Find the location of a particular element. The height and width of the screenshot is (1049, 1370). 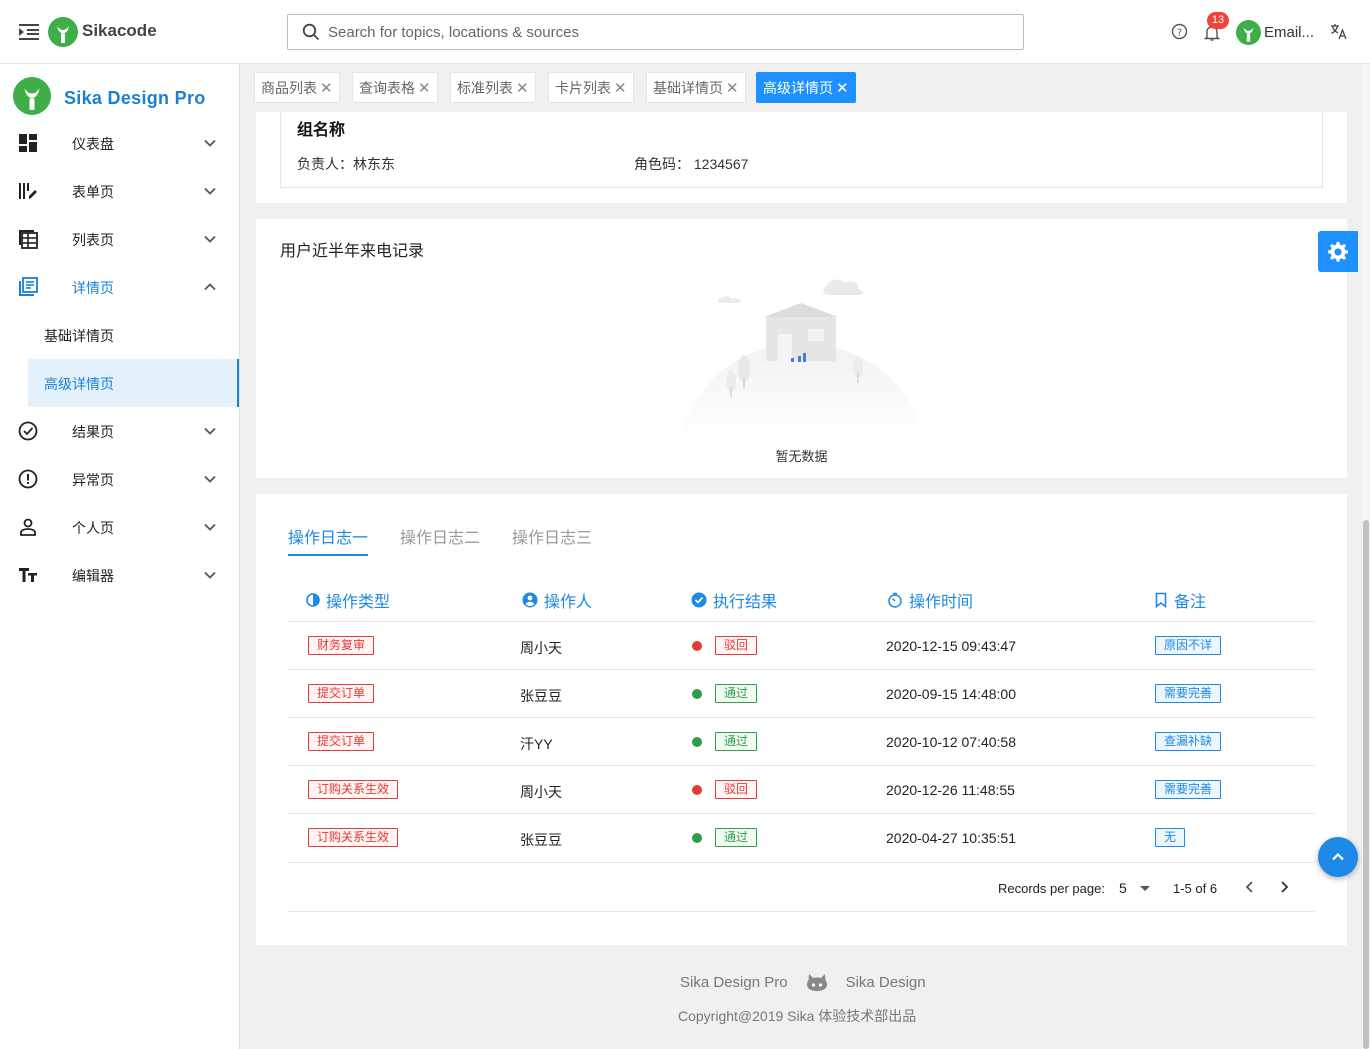

time-cell: 2020-12-26 11:48:55 is located at coordinates (950, 790).